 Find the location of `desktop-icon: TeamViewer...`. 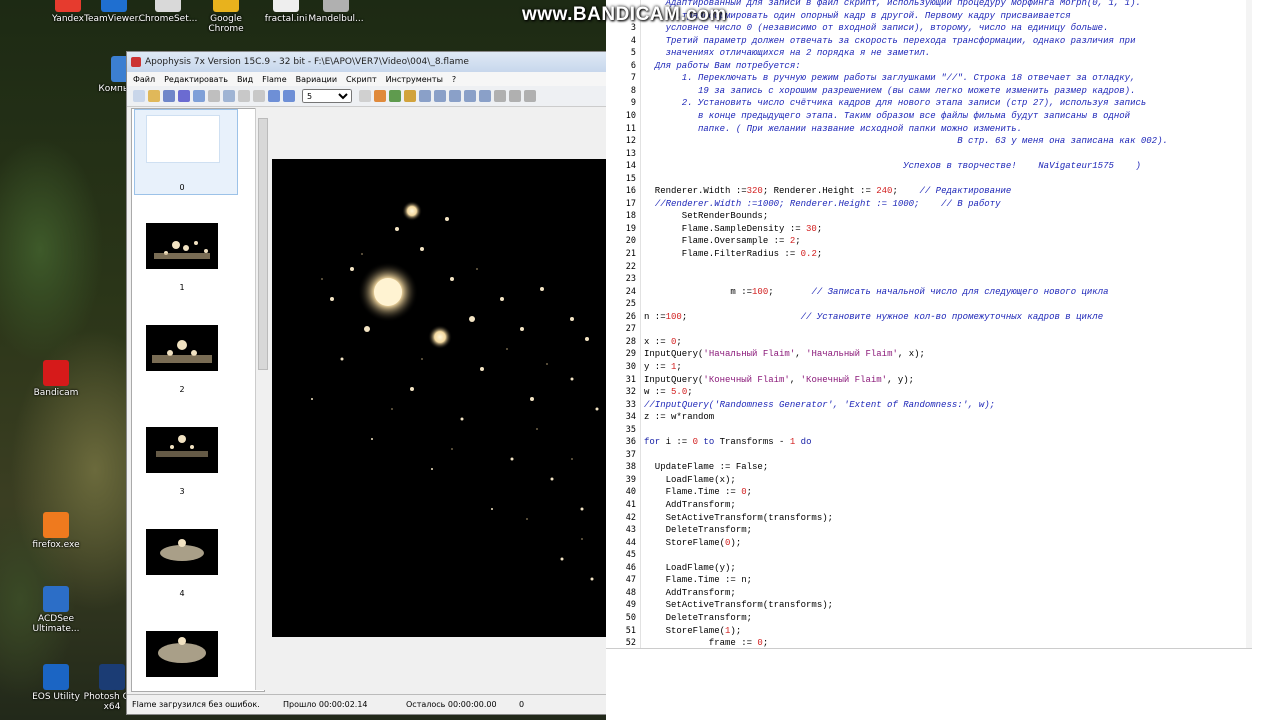

desktop-icon: TeamViewer... is located at coordinates (115, 12).